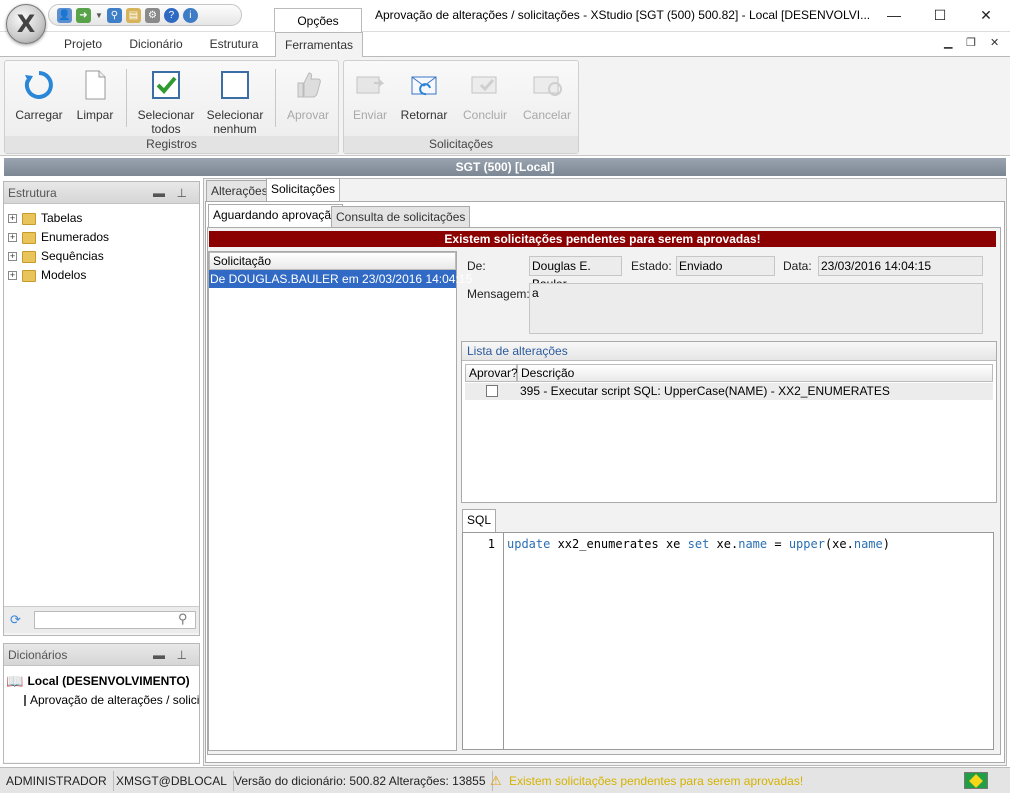  Describe the element at coordinates (894, 15) in the screenshot. I see `minimize-button: —` at that location.